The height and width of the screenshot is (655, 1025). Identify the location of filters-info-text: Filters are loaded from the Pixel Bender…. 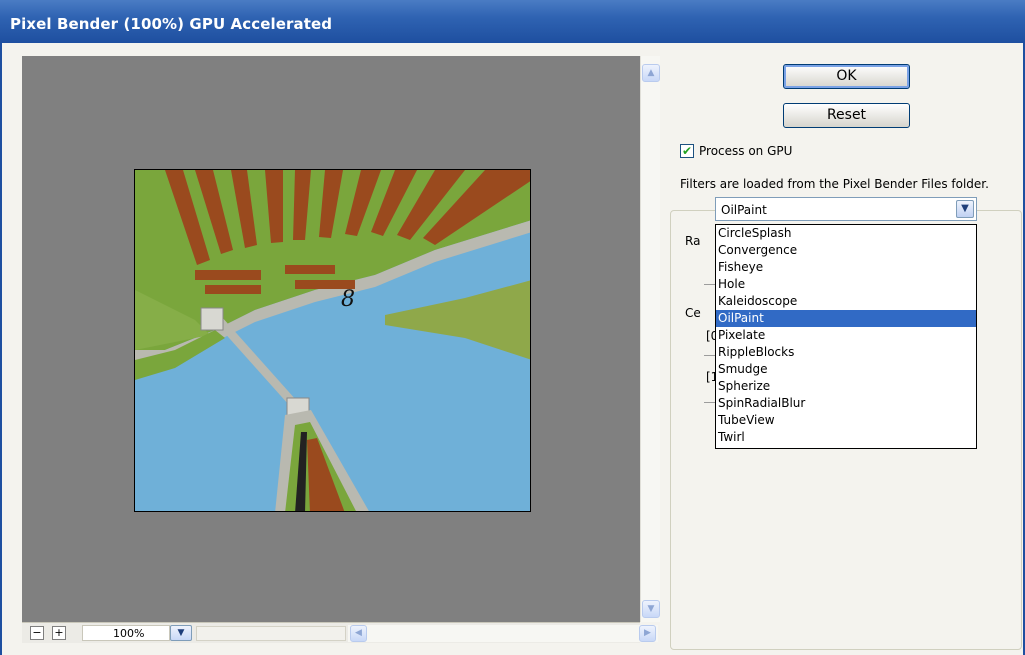
(834, 184).